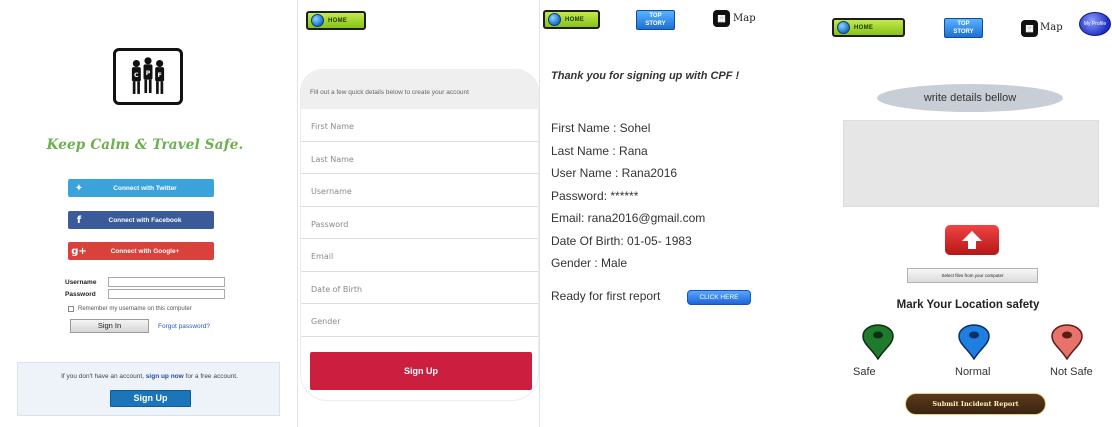 This screenshot has height=427, width=1112. What do you see at coordinates (601, 128) in the screenshot?
I see `detail-first-name: First Name : Sohel` at bounding box center [601, 128].